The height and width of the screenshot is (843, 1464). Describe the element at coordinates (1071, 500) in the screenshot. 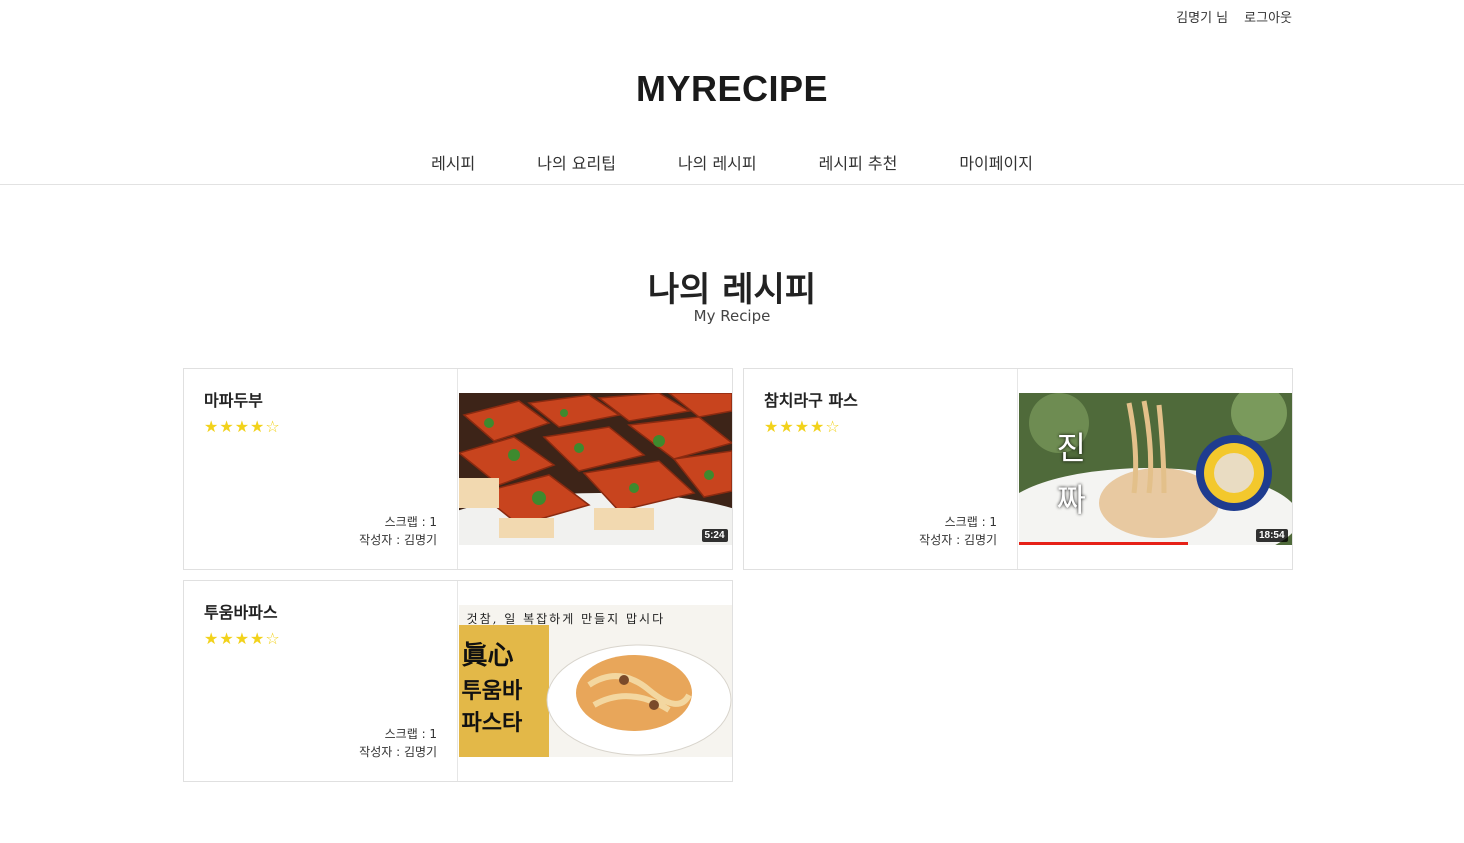

I see `thumb-text-2: 짜` at that location.